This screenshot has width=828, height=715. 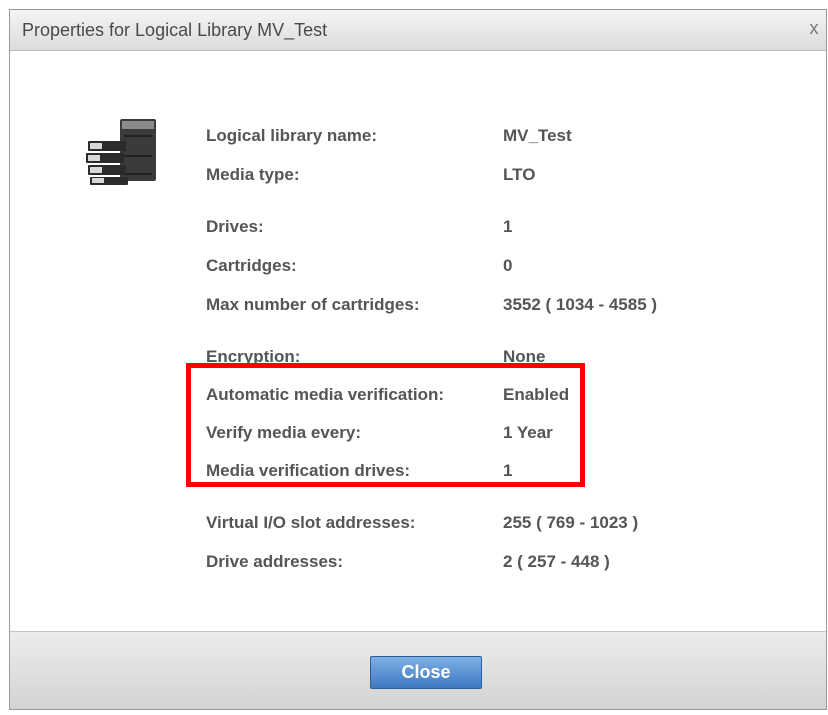 I want to click on label-logical-library-name: Logical library name:, so click(x=291, y=135).